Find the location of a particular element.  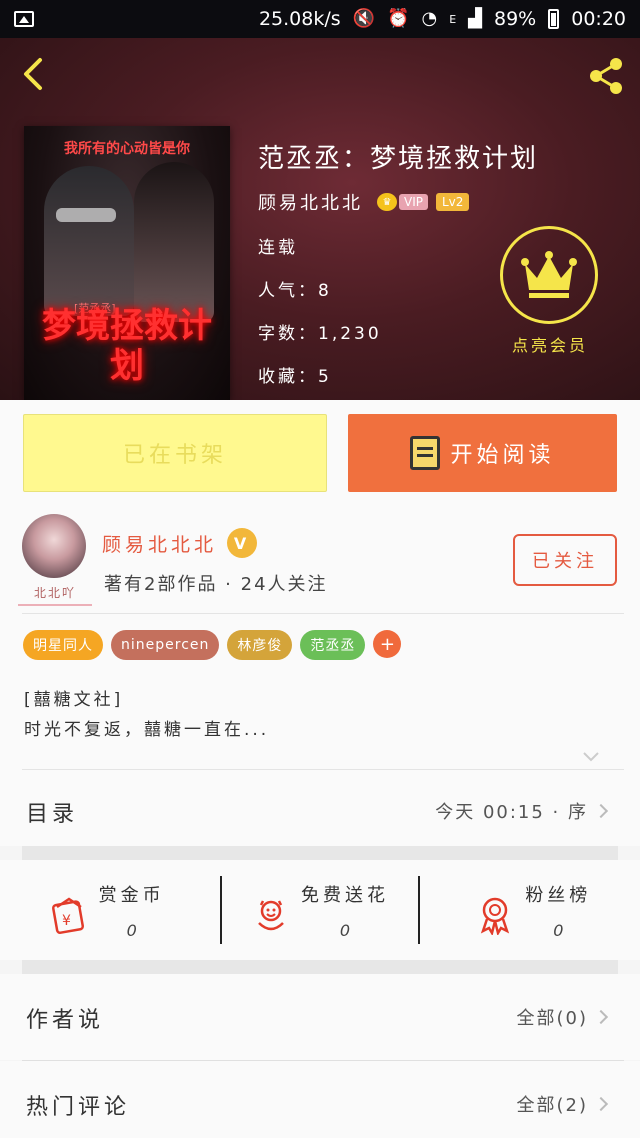

author-says-row: 作者说 全部(0) is located at coordinates (320, 1017).